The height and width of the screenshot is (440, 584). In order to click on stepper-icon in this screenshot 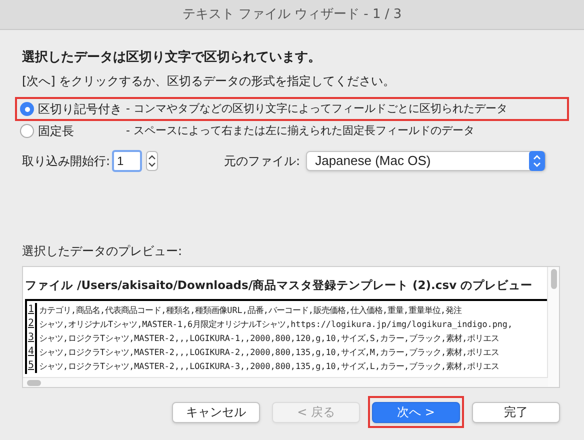, I will do `click(152, 161)`.